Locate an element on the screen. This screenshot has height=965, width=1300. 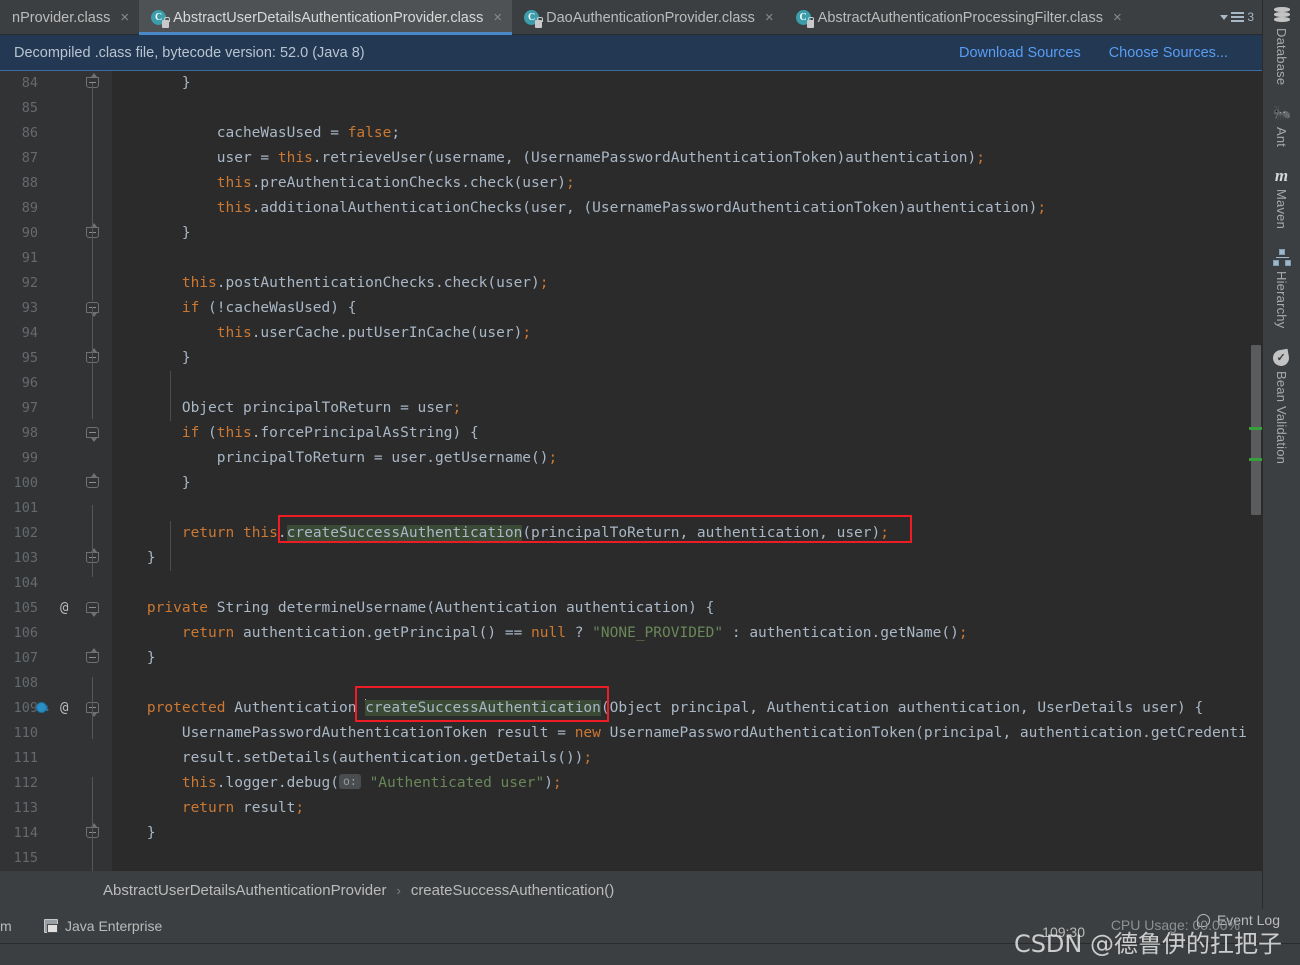
line-number: 115 is located at coordinates (25, 858).